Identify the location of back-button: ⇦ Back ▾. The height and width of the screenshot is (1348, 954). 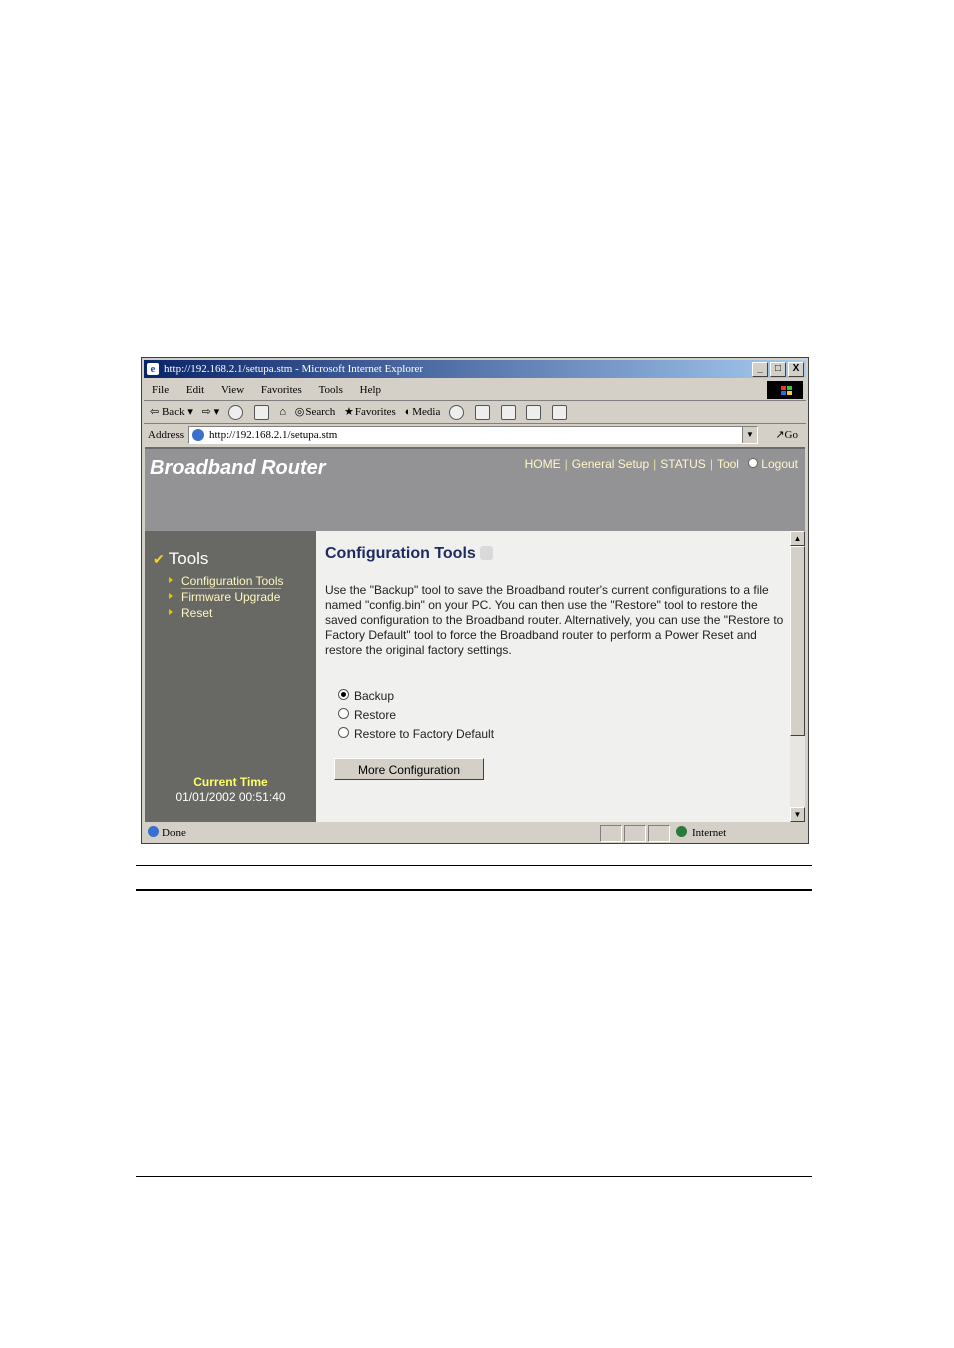
(171, 412).